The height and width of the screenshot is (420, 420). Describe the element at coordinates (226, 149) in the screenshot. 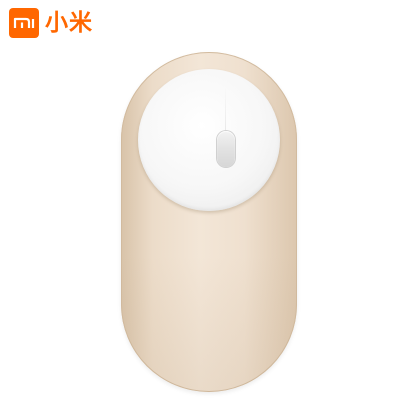

I see `scroll-wheel` at that location.